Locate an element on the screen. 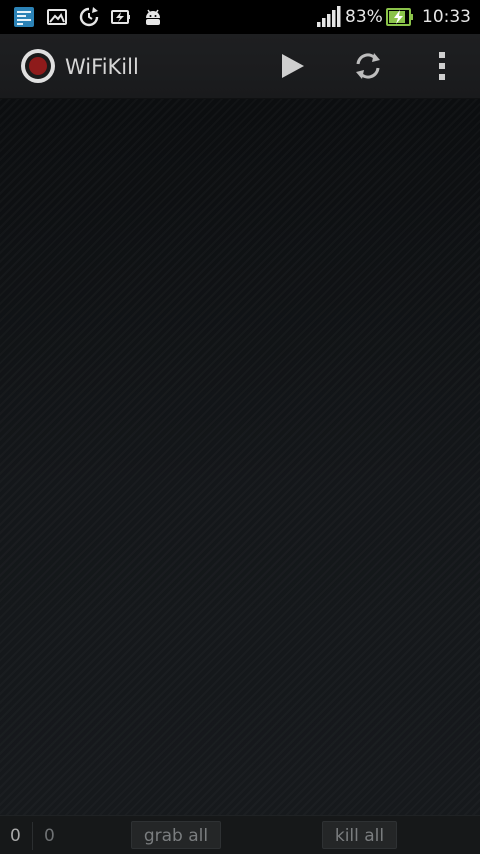  battery-charging-icon is located at coordinates (399, 17).